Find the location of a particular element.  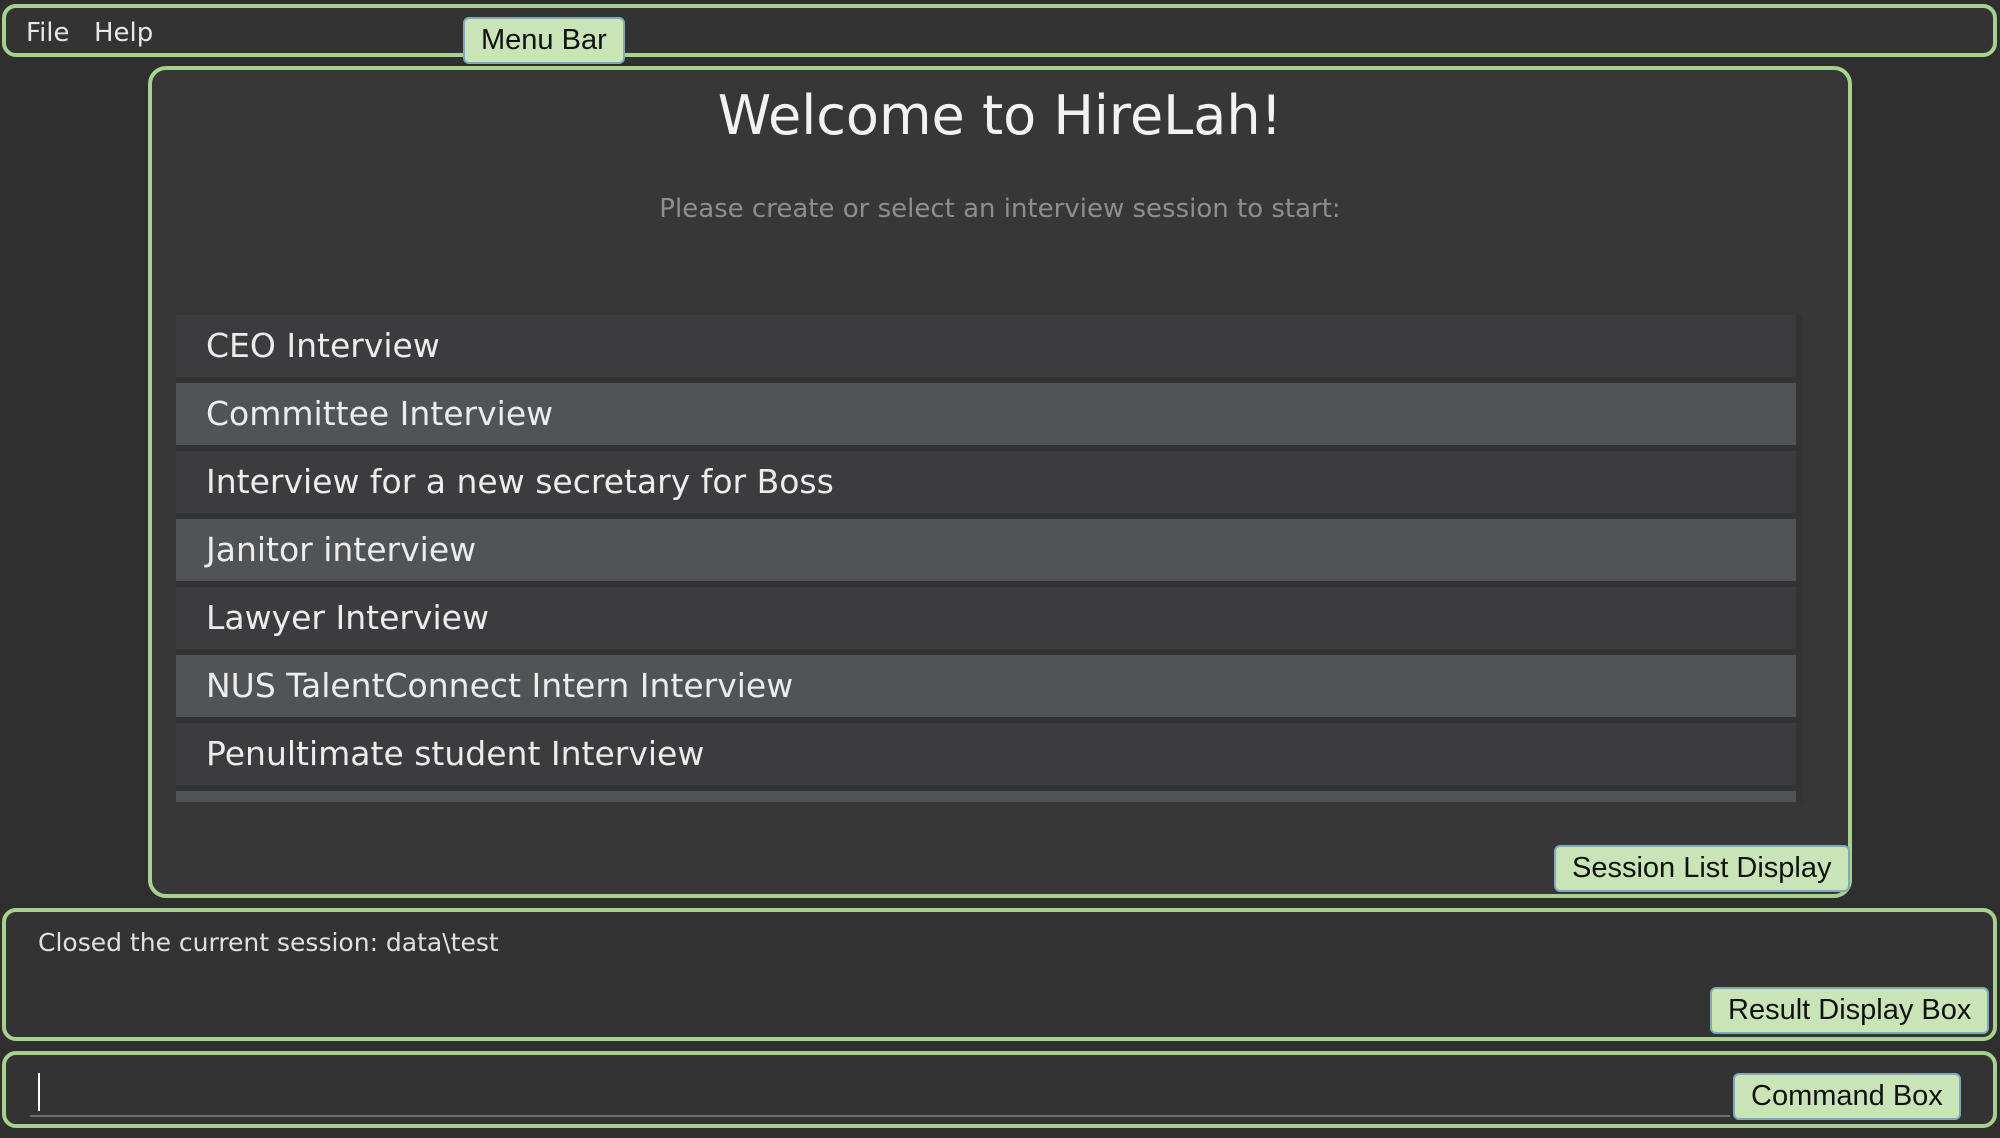

text-caret is located at coordinates (39, 1092).